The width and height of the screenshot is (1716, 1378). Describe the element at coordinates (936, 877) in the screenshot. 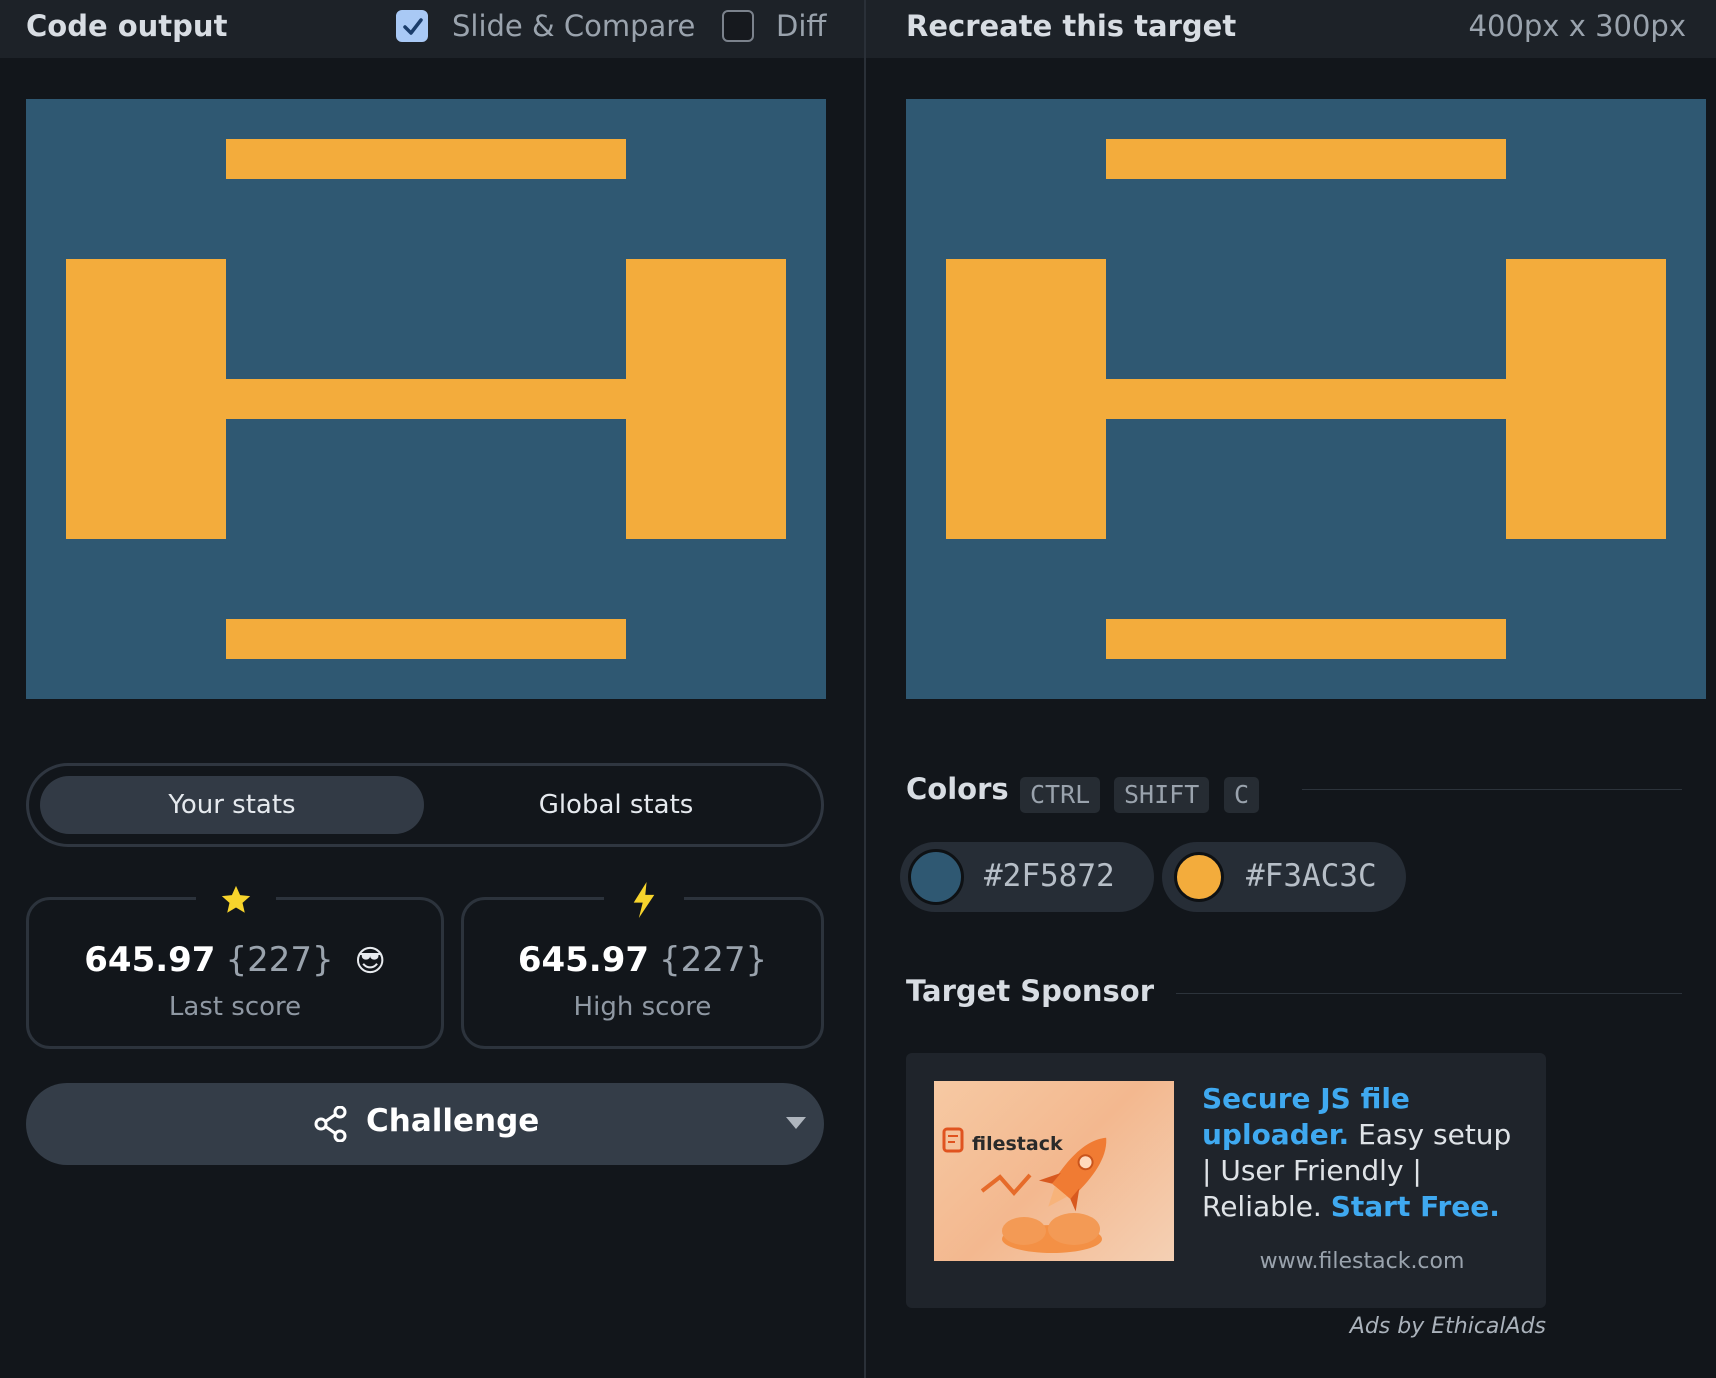

I see `color-dot-blue` at that location.